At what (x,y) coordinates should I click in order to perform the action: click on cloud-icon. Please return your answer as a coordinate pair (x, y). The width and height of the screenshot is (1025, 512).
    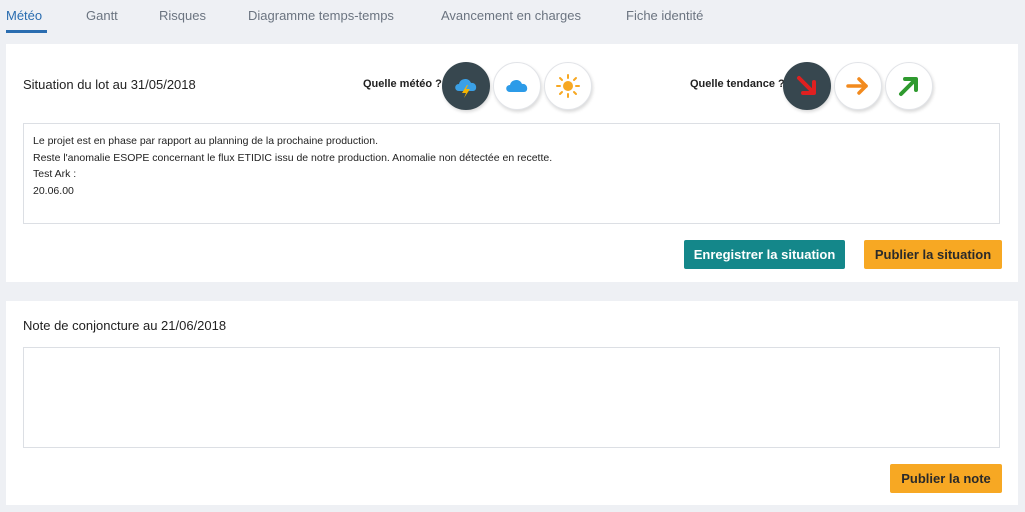
    Looking at the image, I should click on (517, 85).